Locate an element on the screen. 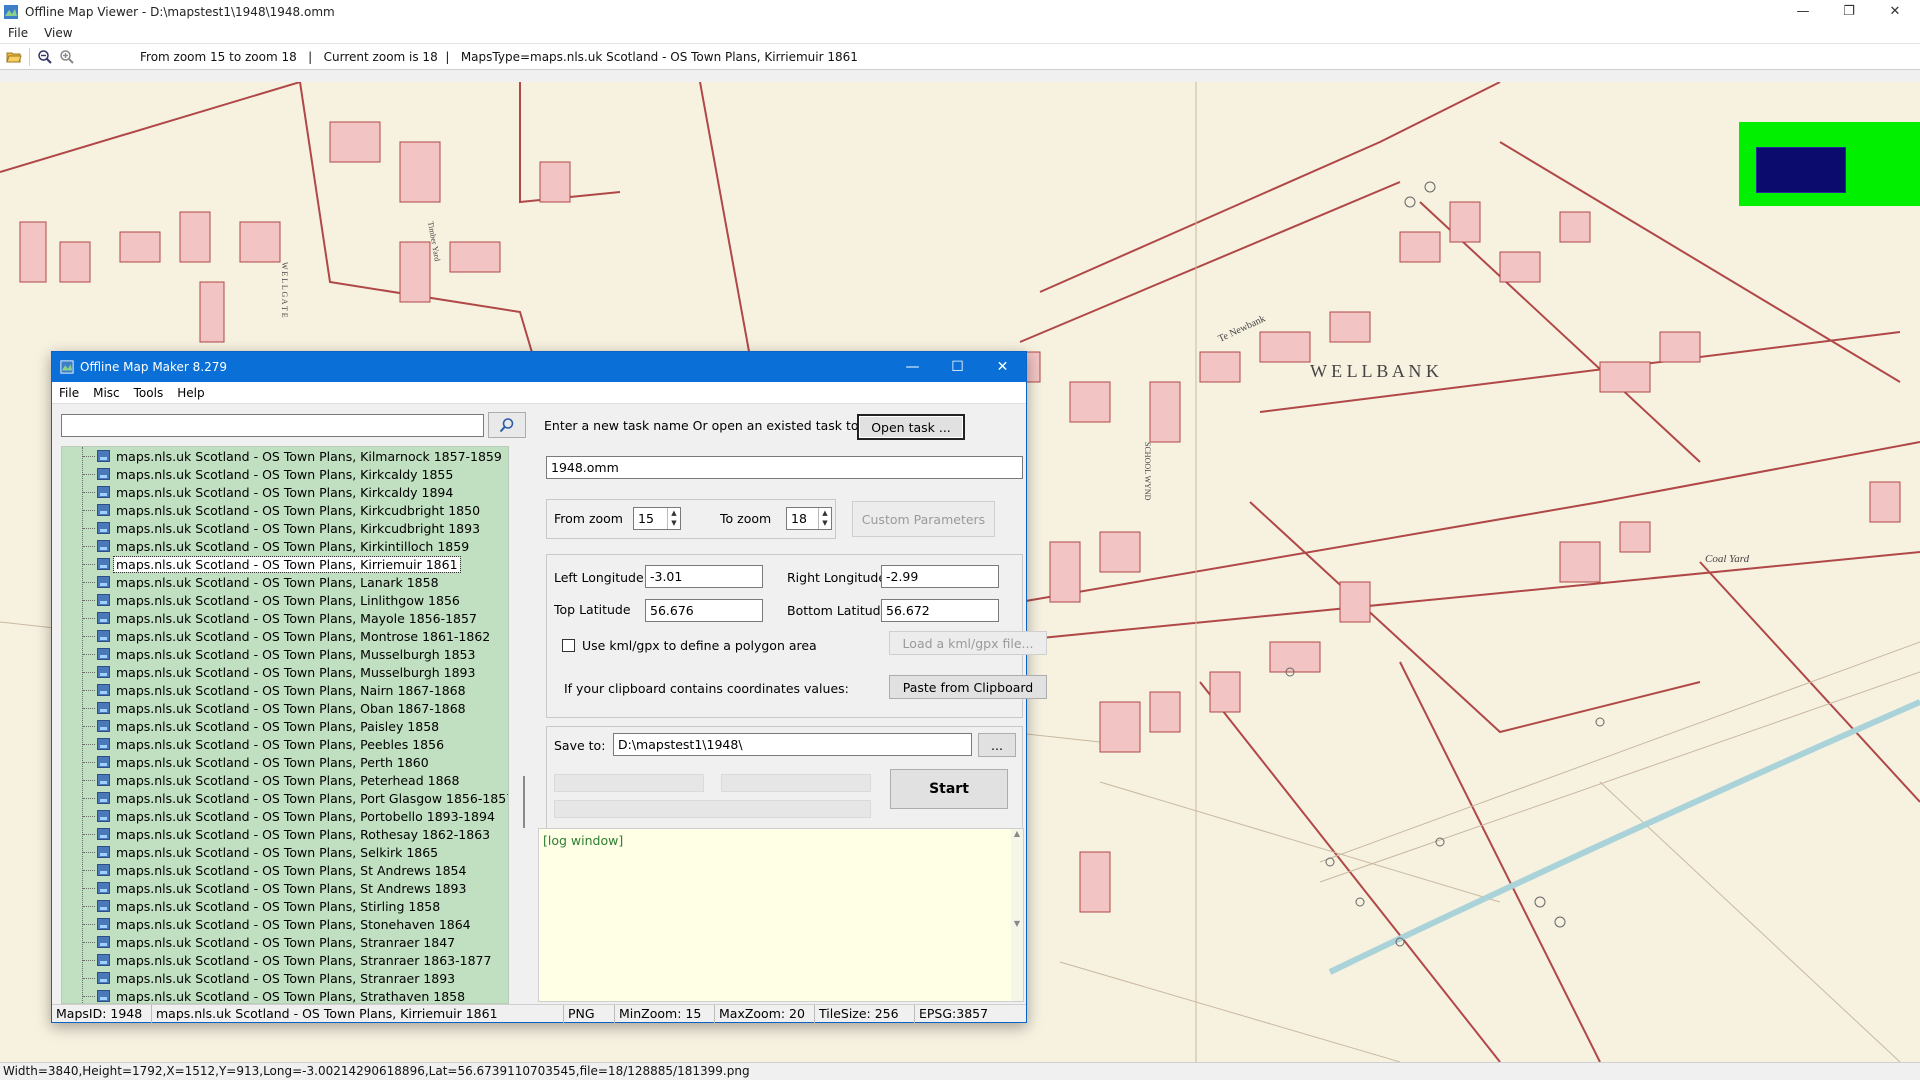  dialog-menu-misc: Misc is located at coordinates (106, 393).